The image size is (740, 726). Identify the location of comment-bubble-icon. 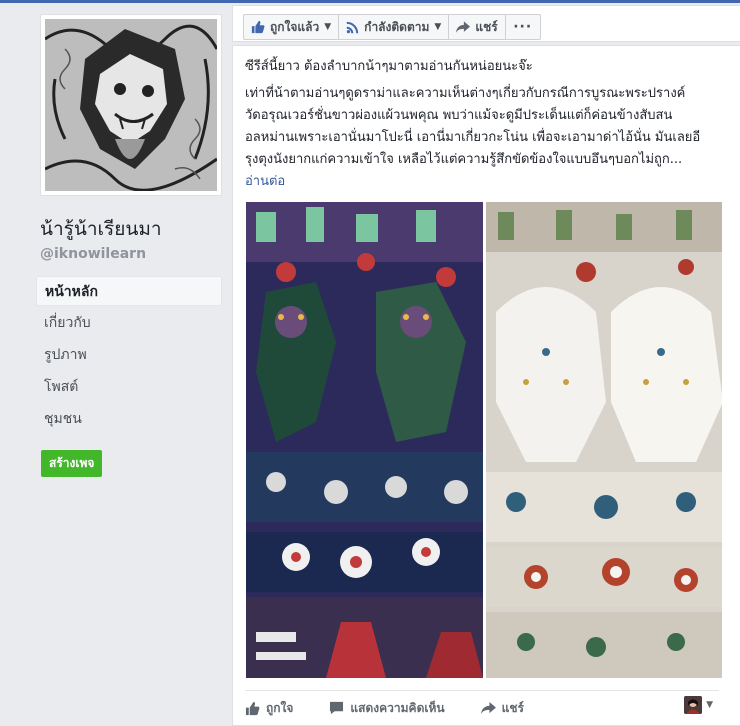
(336, 708).